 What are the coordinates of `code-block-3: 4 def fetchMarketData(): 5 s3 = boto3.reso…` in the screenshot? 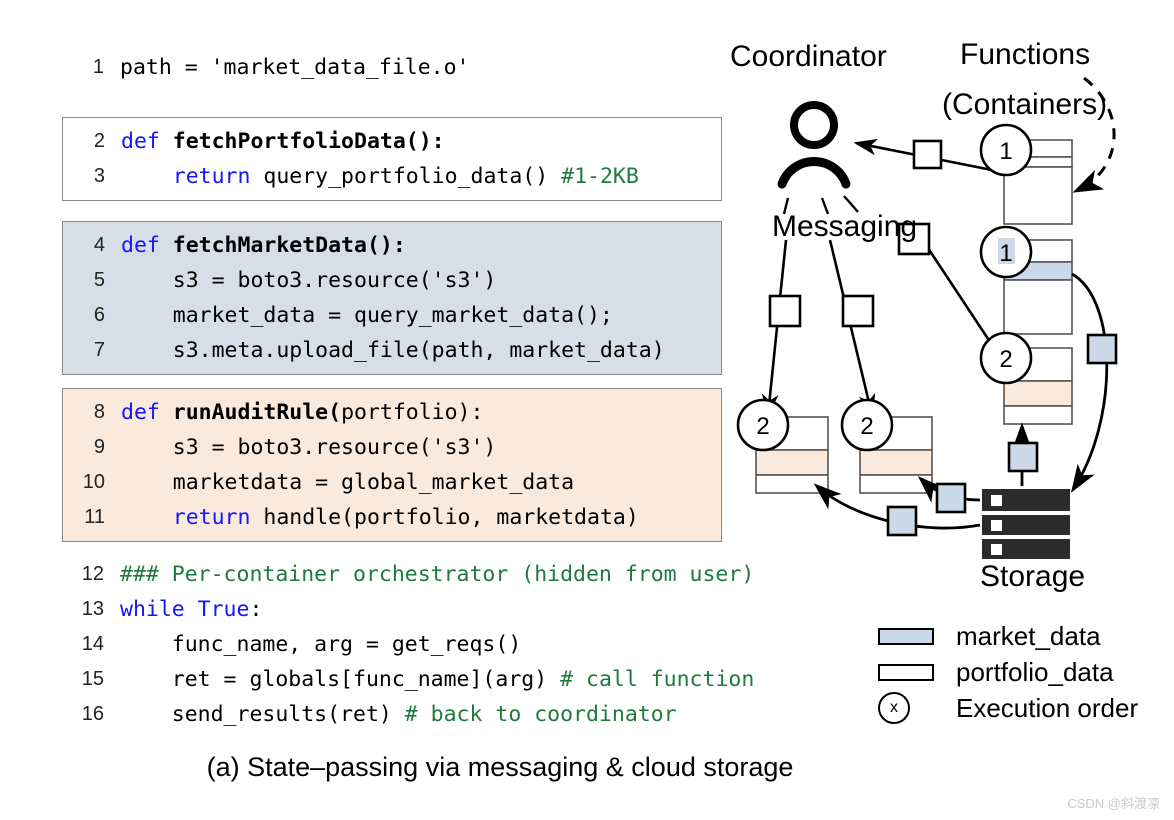 It's located at (392, 298).